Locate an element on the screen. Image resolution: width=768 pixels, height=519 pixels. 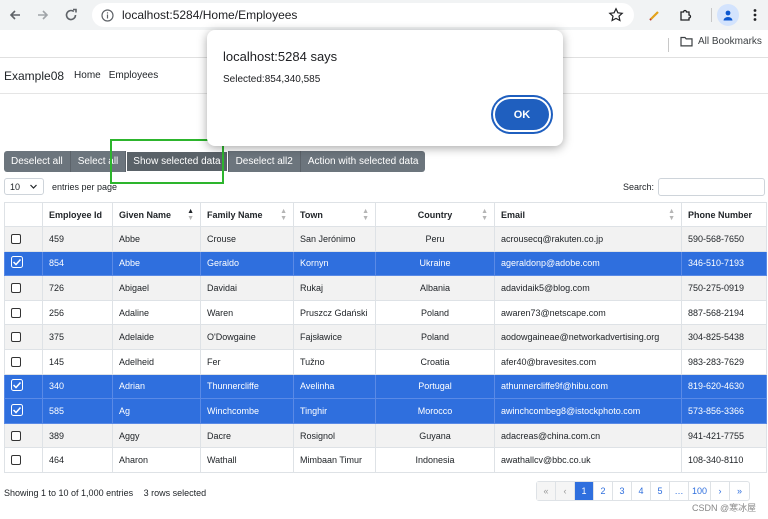
puzzle-icon is located at coordinates (686, 15).